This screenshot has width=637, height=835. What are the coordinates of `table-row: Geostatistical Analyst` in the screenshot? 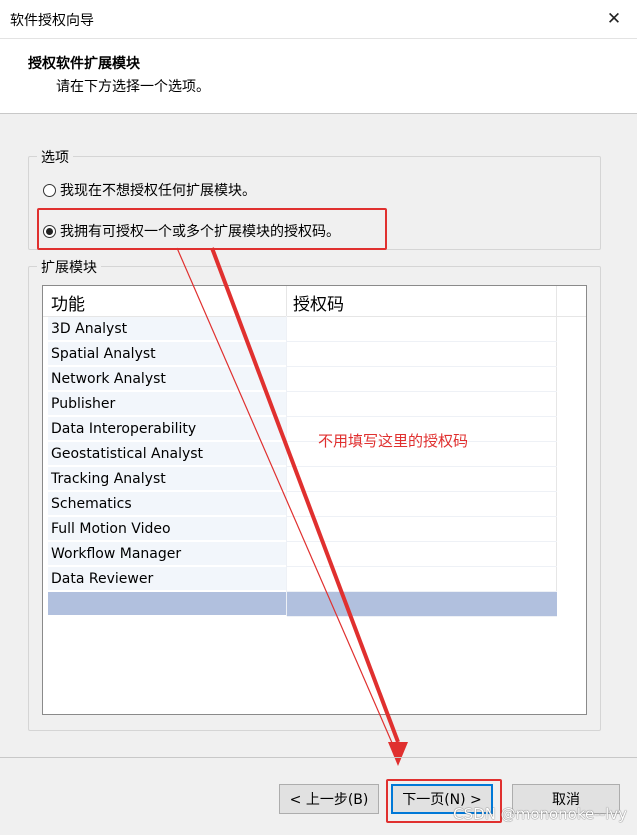 It's located at (303, 454).